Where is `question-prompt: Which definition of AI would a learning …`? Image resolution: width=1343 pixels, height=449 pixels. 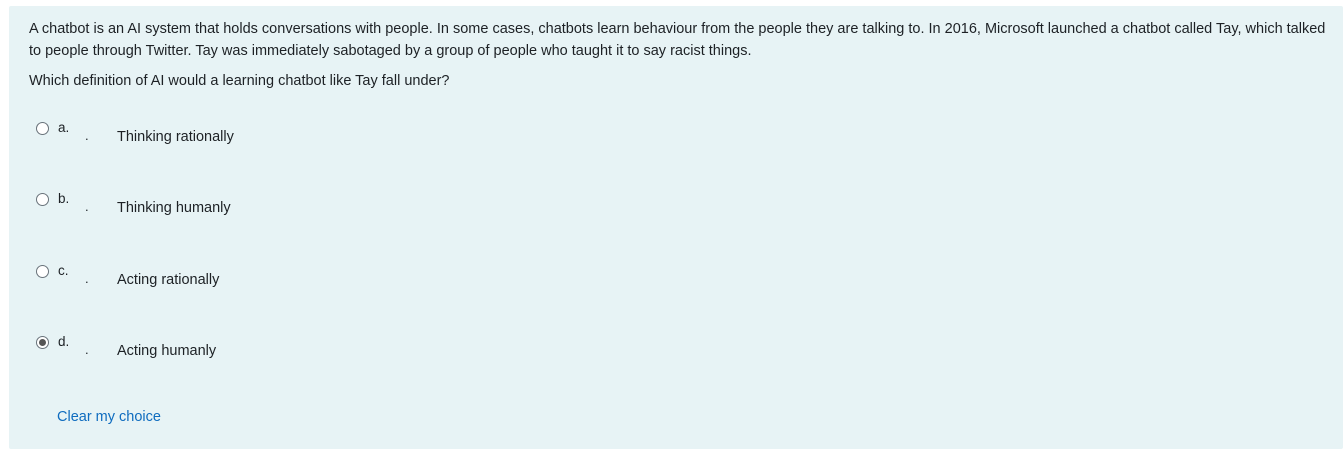
question-prompt: Which definition of AI would a learning … is located at coordinates (239, 81).